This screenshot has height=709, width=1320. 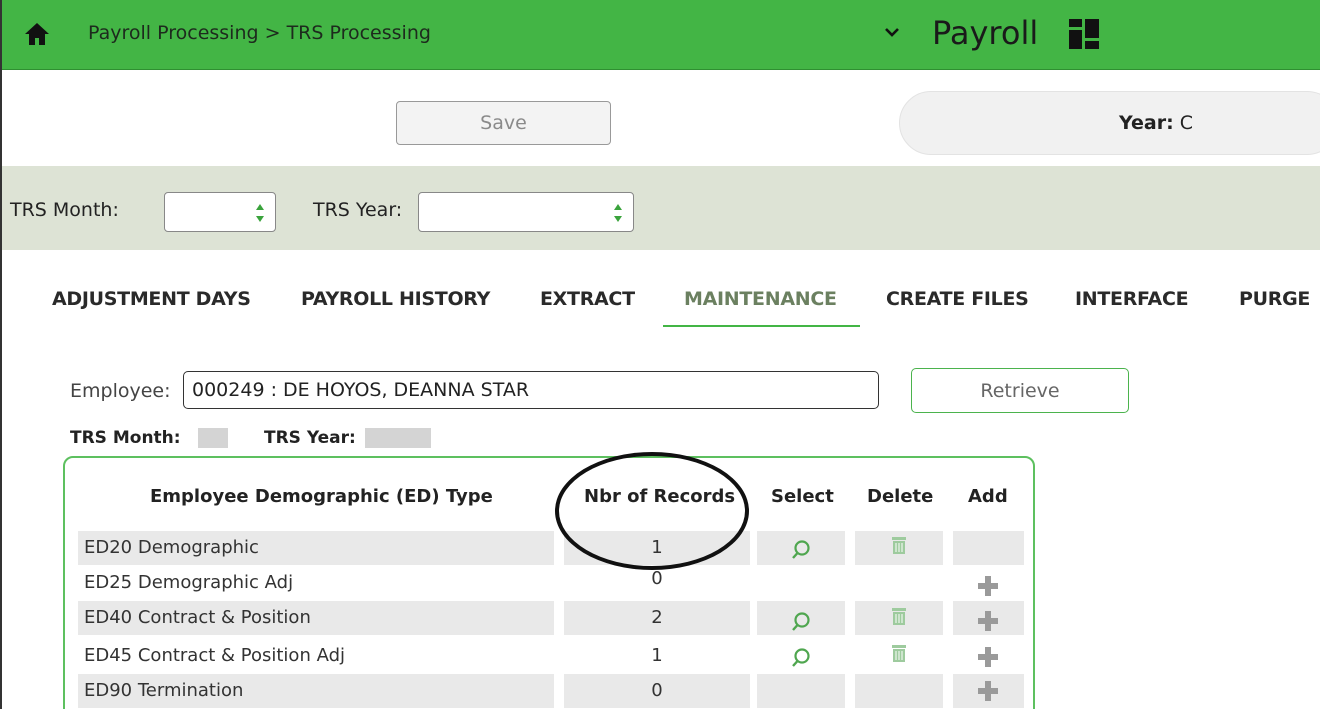 What do you see at coordinates (316, 548) in the screenshot?
I see `ed-type-name: ED20 Demographic` at bounding box center [316, 548].